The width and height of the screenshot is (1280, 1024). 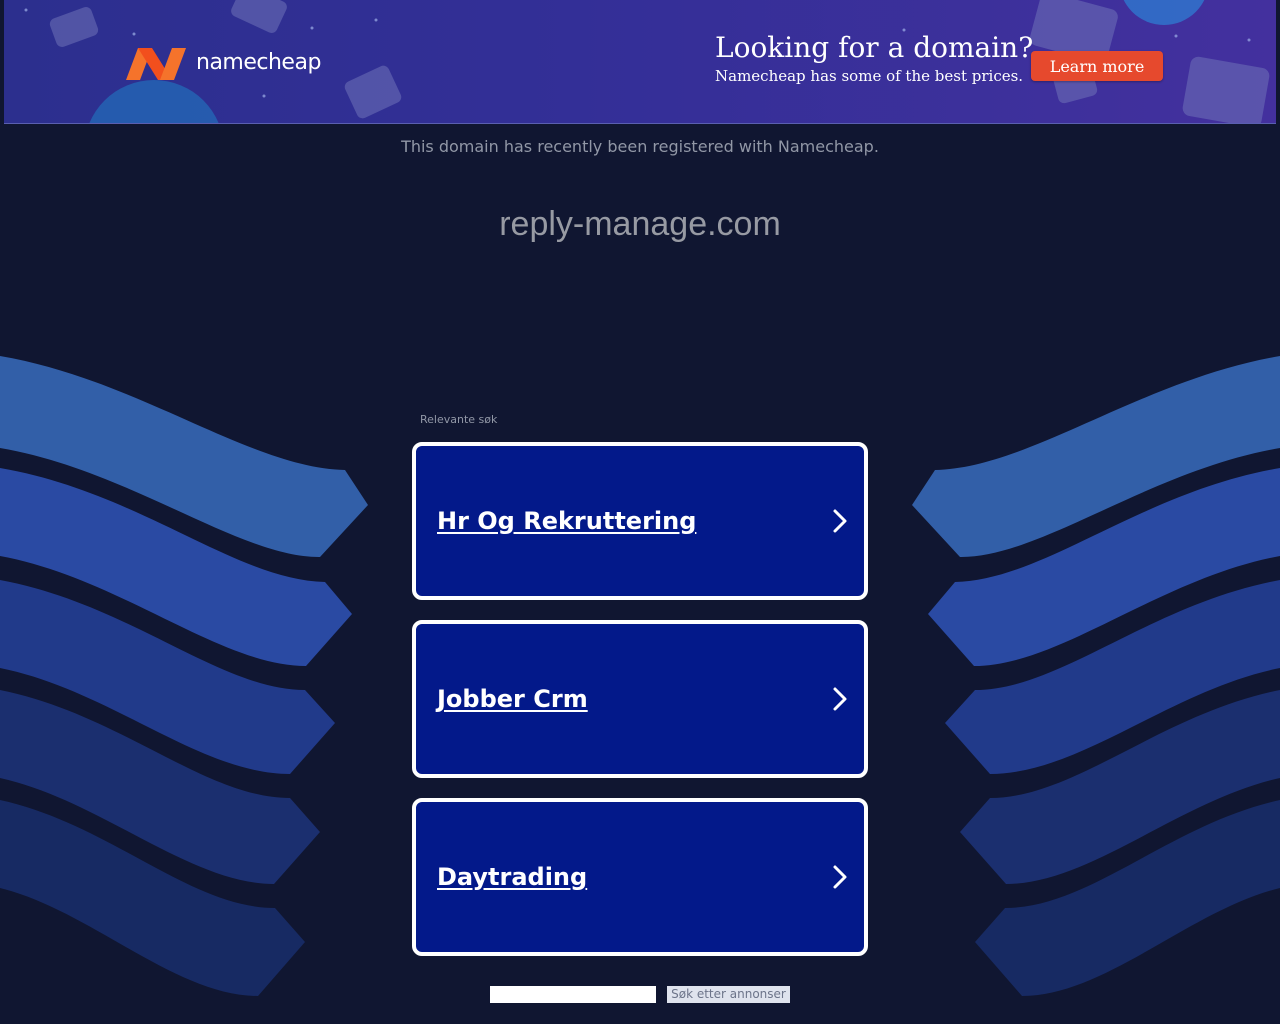 I want to click on ad-link-daytrading: Daytrading, so click(x=640, y=877).